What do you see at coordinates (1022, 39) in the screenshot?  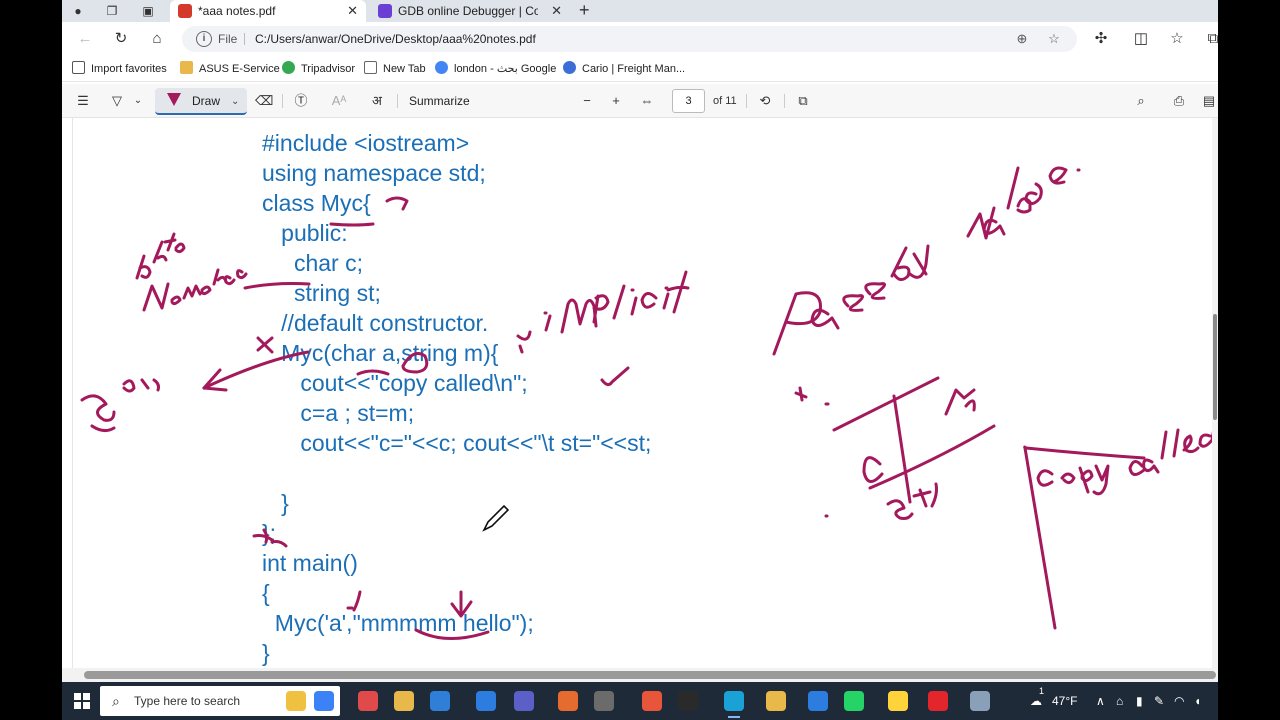 I see `zoom-icon: ⊕` at bounding box center [1022, 39].